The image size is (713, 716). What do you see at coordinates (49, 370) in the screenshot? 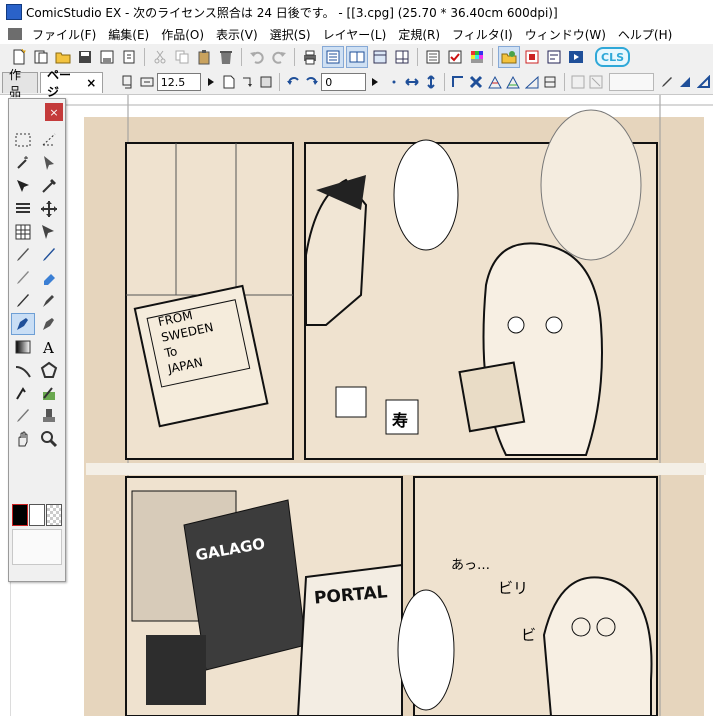
I see `polygon-icon` at bounding box center [49, 370].